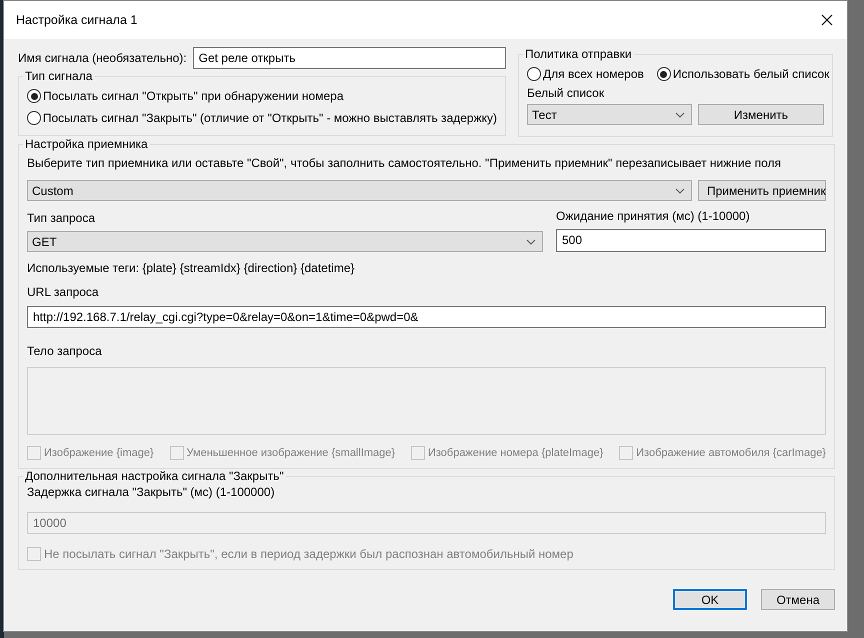 Image resolution: width=864 pixels, height=638 pixels. Describe the element at coordinates (63, 292) in the screenshot. I see `url-label: URL запроса` at that location.